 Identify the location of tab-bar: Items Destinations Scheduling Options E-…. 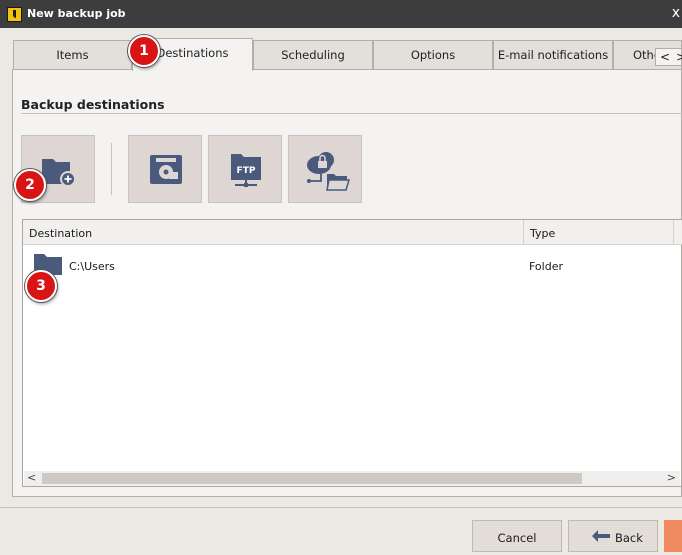
(347, 54).